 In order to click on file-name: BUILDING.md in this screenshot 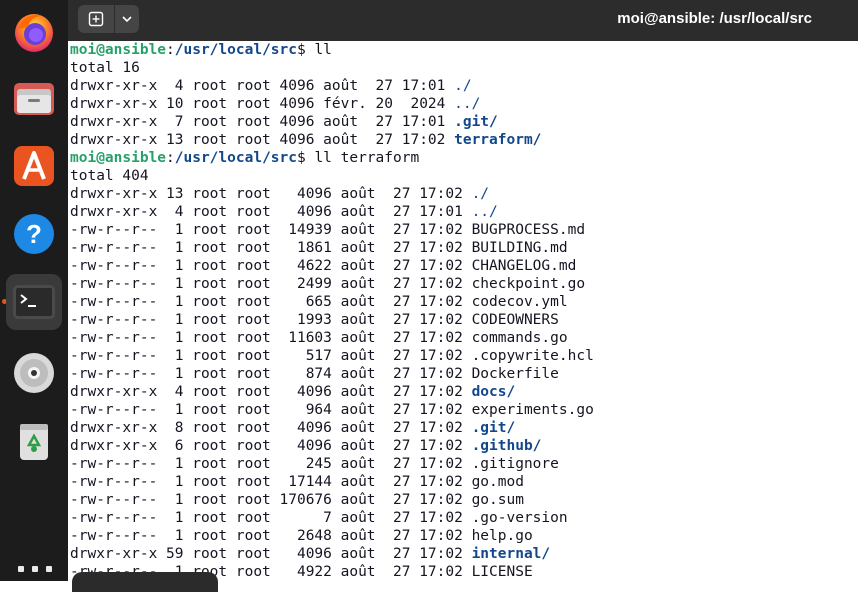, I will do `click(519, 248)`.